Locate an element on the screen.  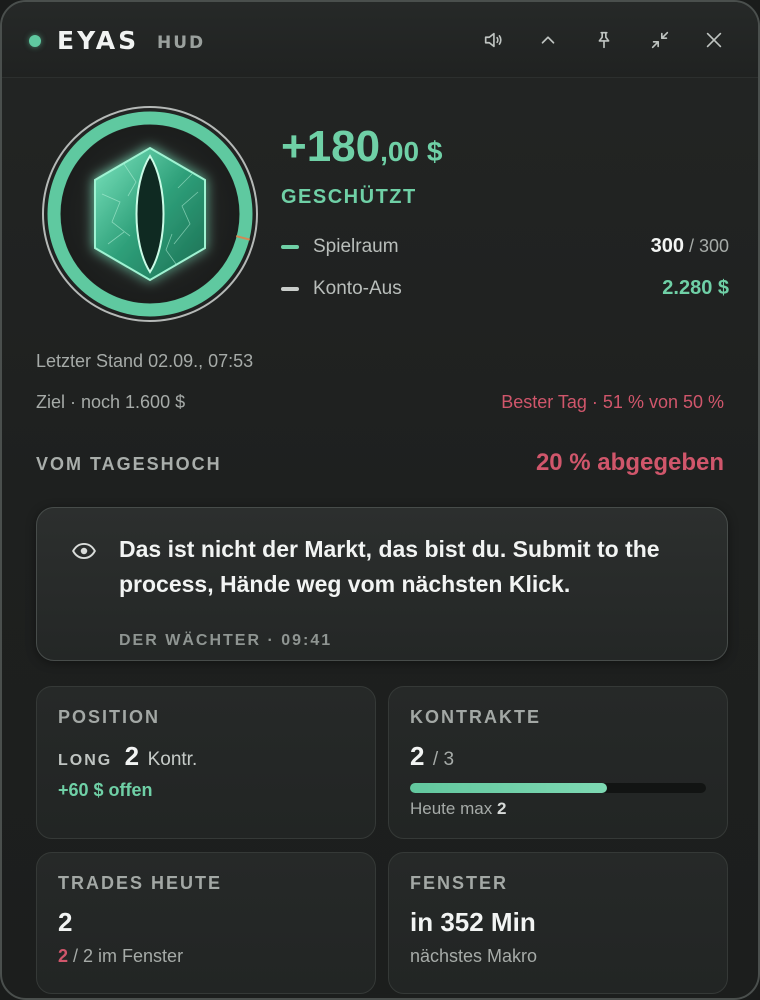
app-subtitle: HUD is located at coordinates (181, 43).